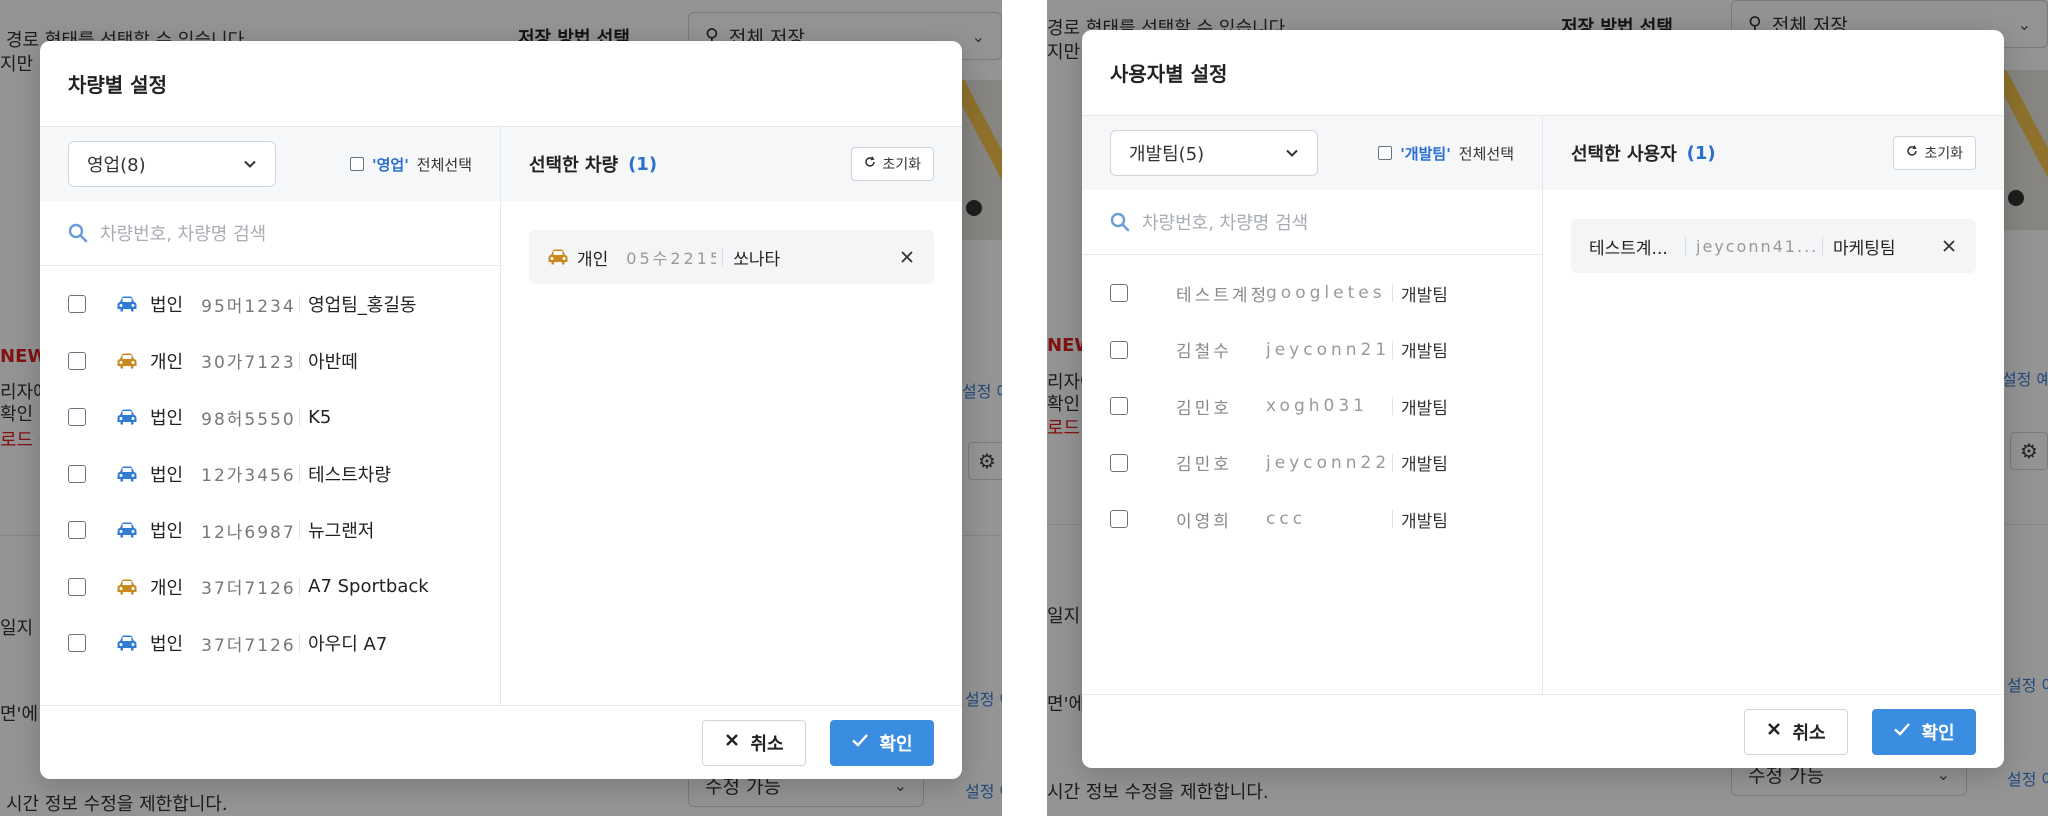 Image resolution: width=2048 pixels, height=816 pixels. I want to click on select-all-group: '영업' 전체선택, so click(411, 164).